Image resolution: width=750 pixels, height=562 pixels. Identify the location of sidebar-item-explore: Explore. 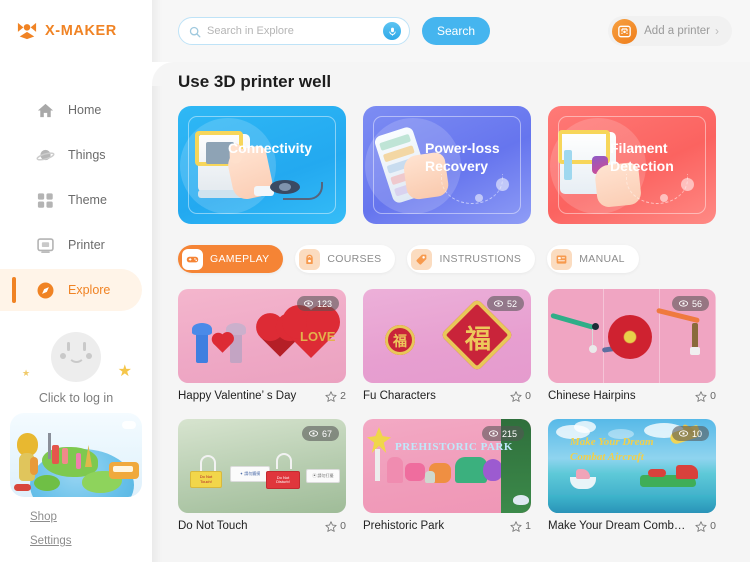
(71, 290).